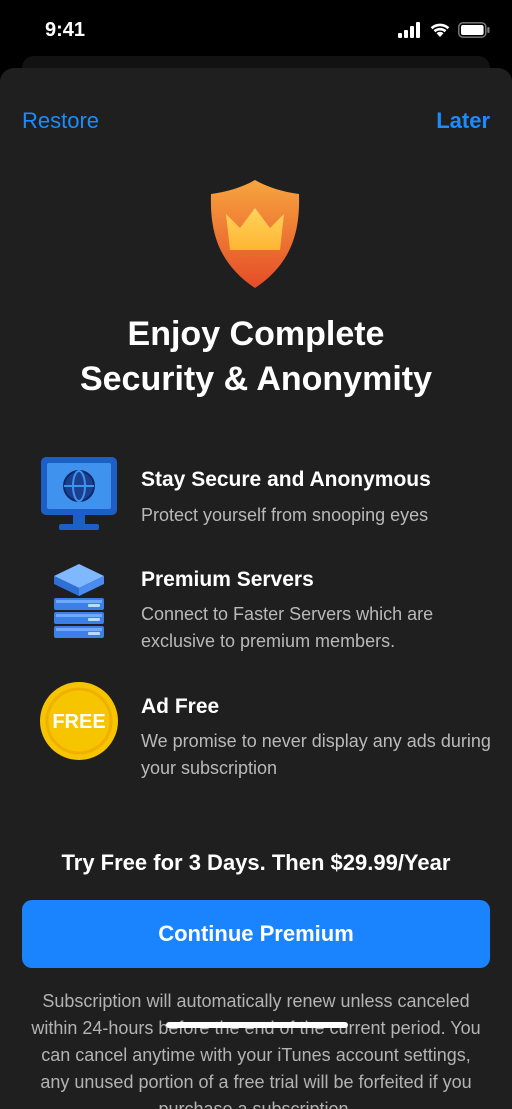 This screenshot has height=1109, width=512. What do you see at coordinates (256, 379) in the screenshot?
I see `title-line-2: Security & Anonymity` at bounding box center [256, 379].